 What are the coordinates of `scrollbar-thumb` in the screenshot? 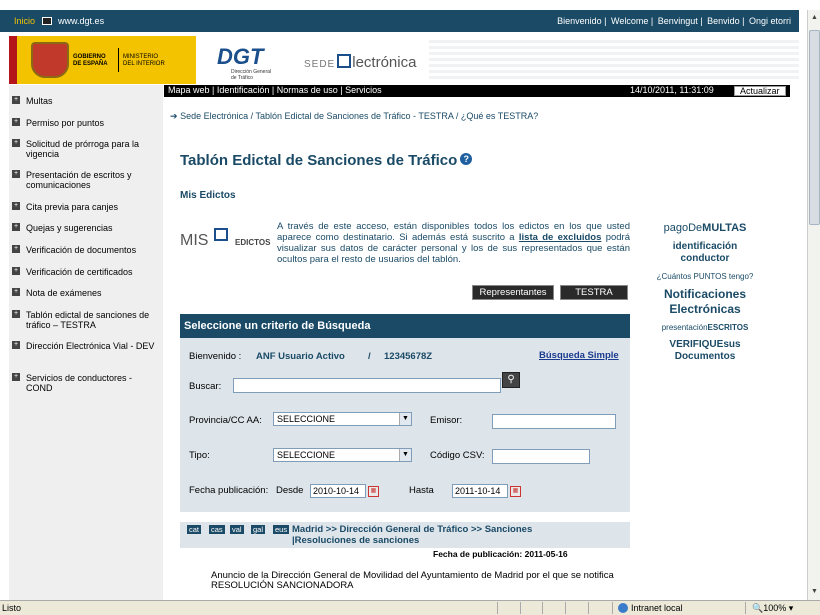 It's located at (814, 127).